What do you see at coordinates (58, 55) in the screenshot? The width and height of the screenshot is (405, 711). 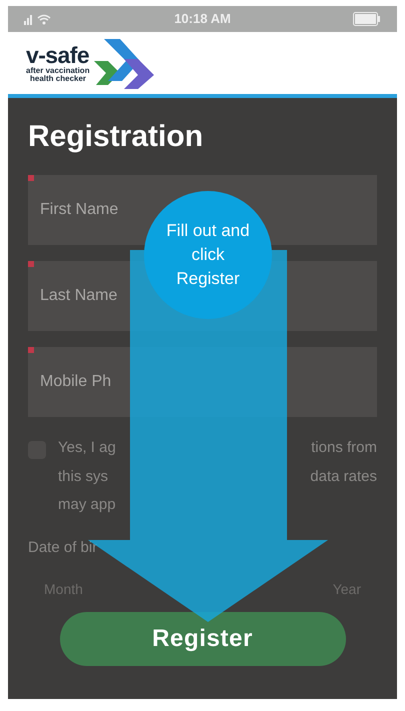 I see `logo-wordmark: v-safe` at bounding box center [58, 55].